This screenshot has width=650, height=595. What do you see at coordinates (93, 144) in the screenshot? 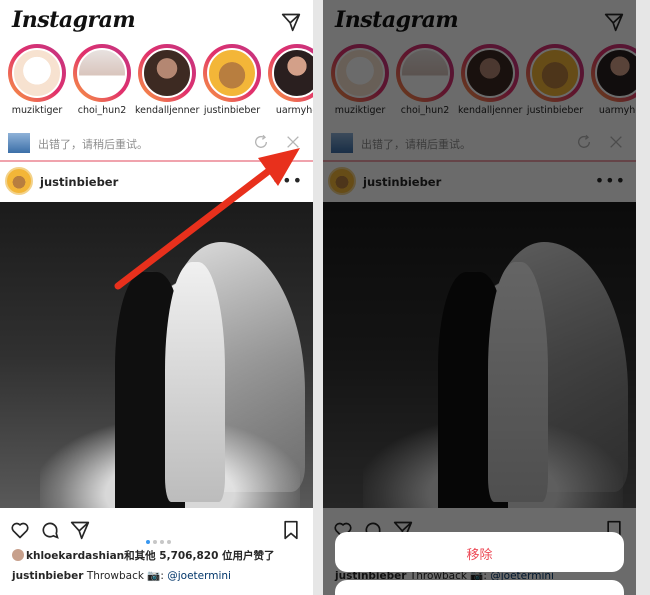
I see `error-message: 出错了，请稍后重试。` at bounding box center [93, 144].